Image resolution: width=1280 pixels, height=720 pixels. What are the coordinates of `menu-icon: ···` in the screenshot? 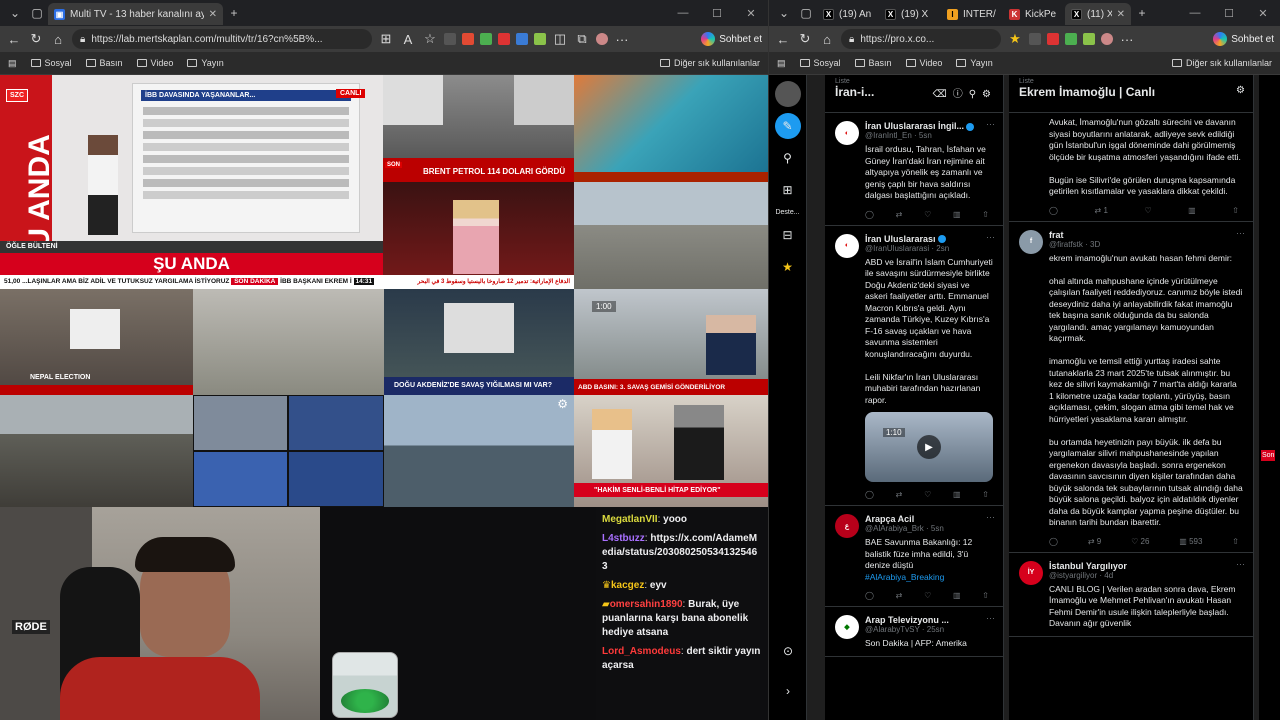 It's located at (1127, 39).